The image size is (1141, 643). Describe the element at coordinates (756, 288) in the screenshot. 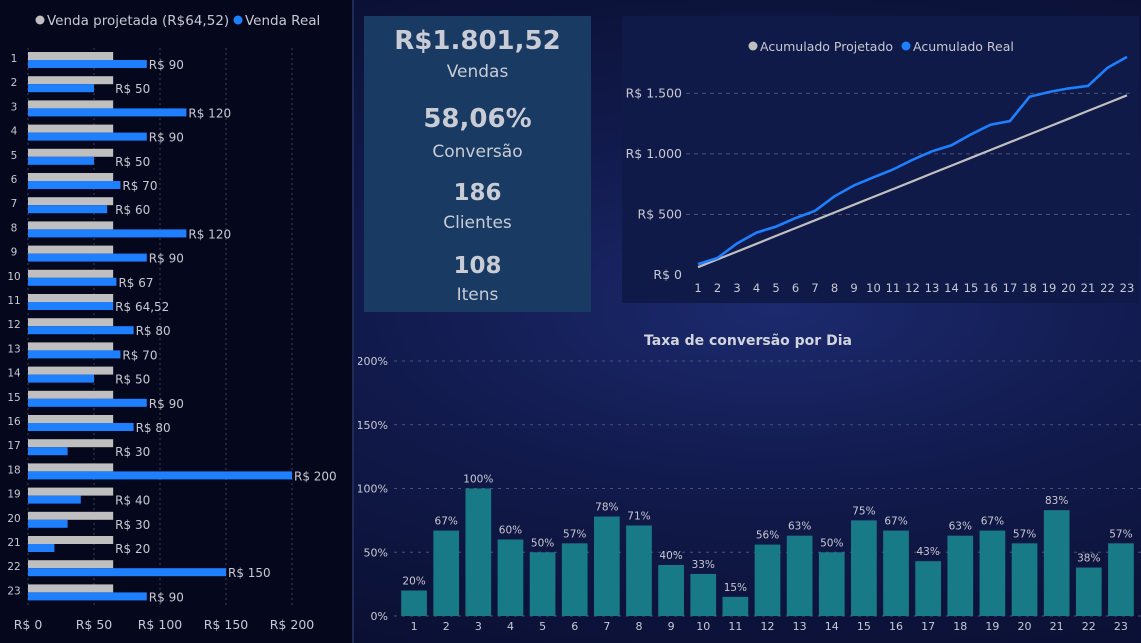

I see `x-tick-label: 4` at that location.